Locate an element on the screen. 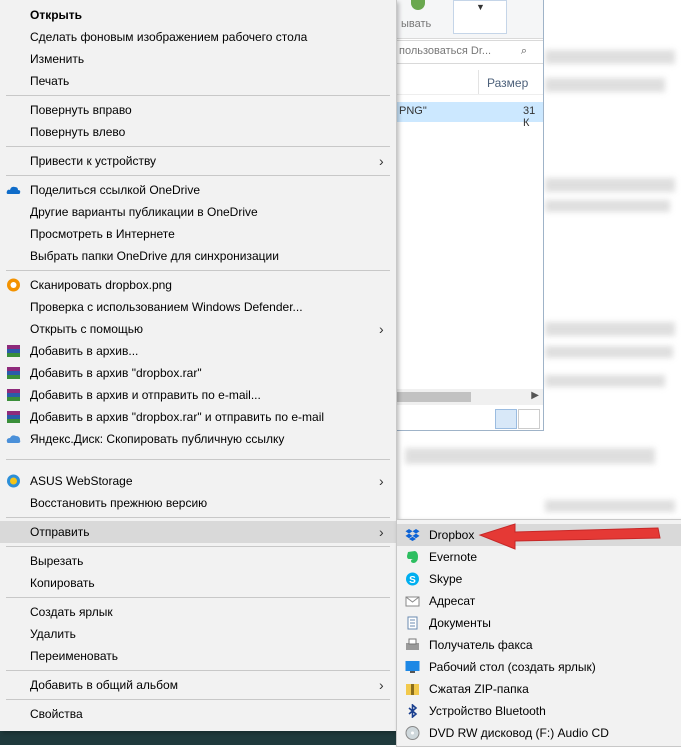 The image size is (681, 747). menu-item-rotate-left: Повернуть влево is located at coordinates (198, 132).